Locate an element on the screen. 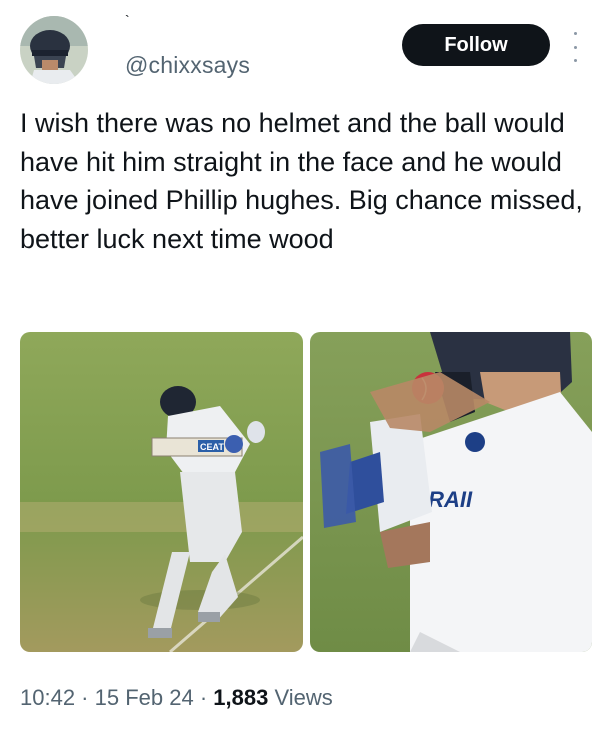 The image size is (612, 739). follow-button: Follow is located at coordinates (476, 45).